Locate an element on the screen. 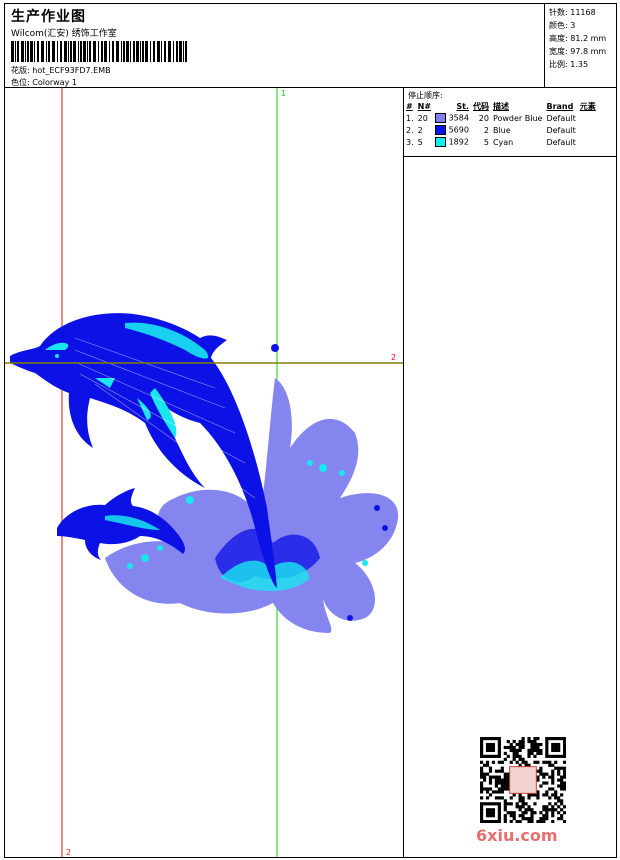 The width and height of the screenshot is (620, 860). col-header-description: 描述 is located at coordinates (500, 106).